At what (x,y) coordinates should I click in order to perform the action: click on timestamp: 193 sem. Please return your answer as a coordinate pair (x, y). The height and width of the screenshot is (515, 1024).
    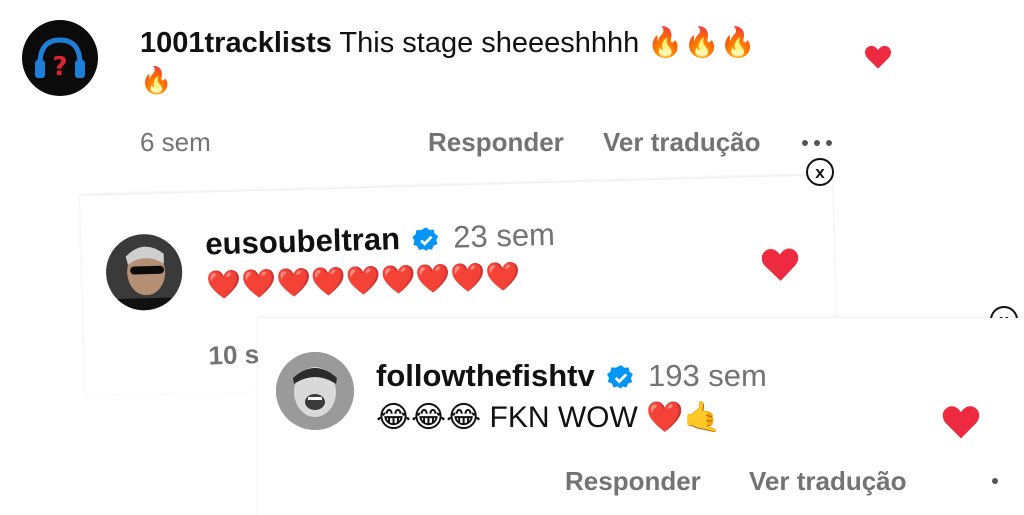
    Looking at the image, I should click on (707, 375).